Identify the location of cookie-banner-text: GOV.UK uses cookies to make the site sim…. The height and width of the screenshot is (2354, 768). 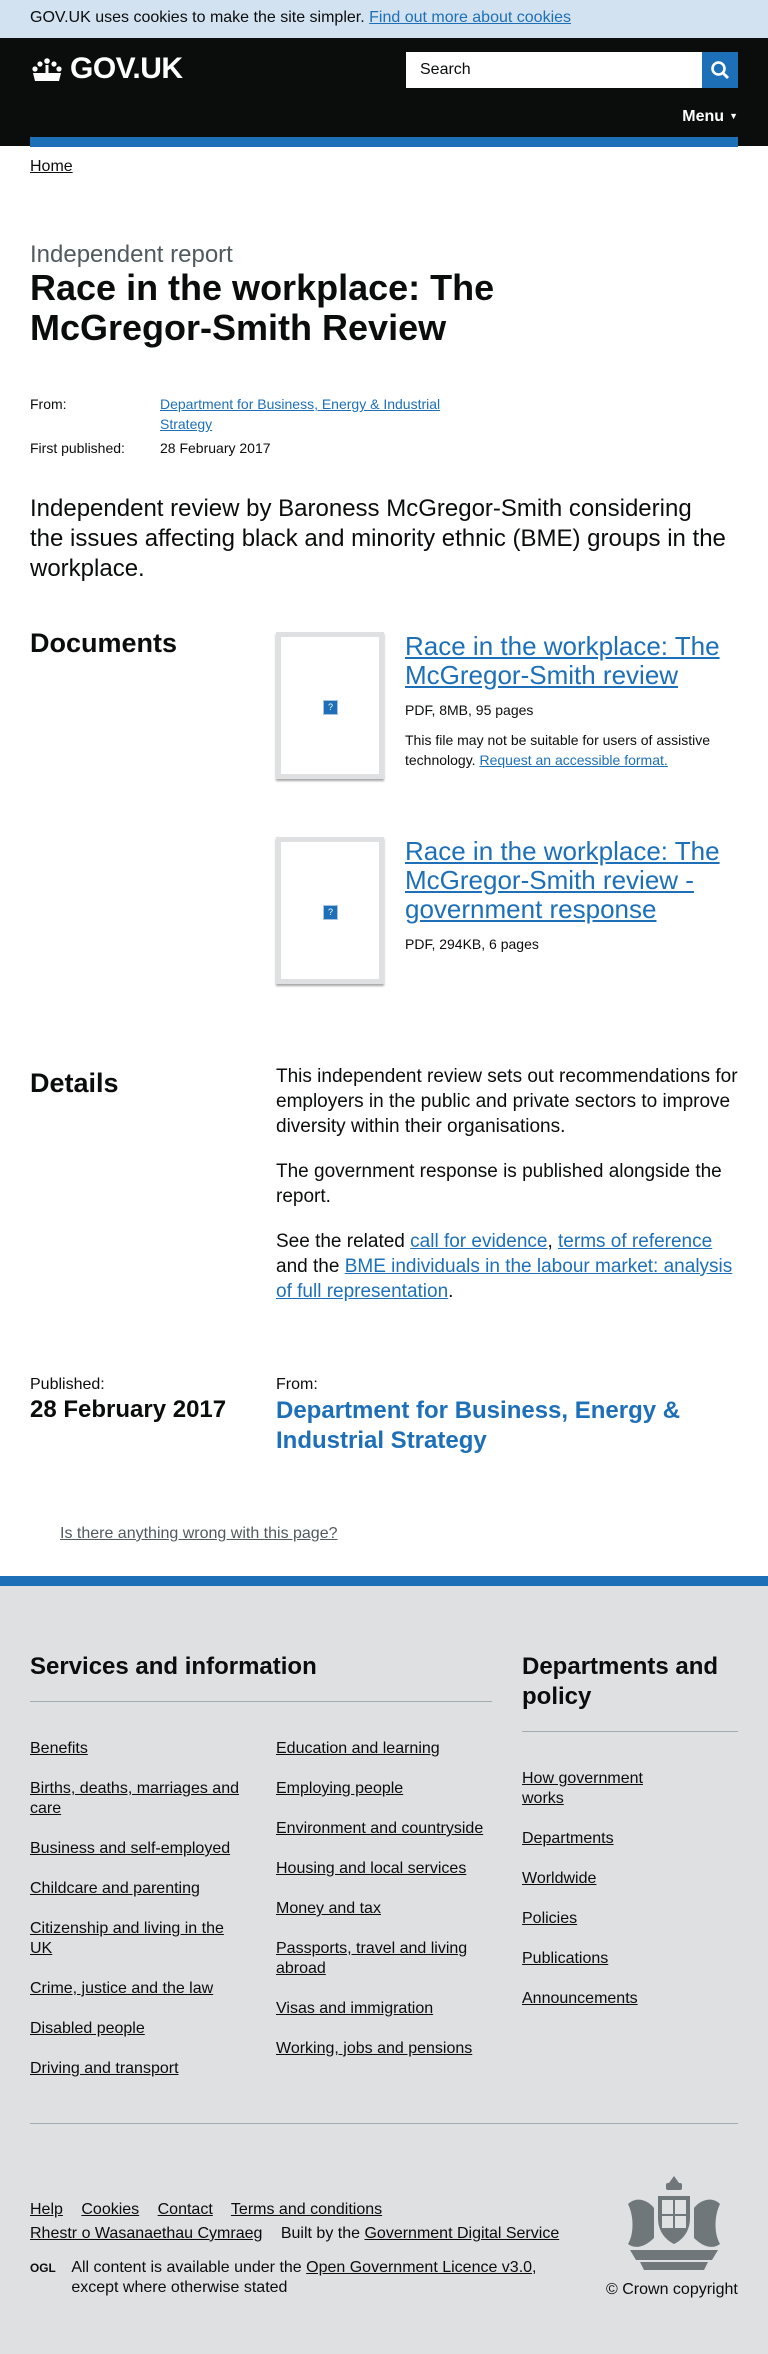
(300, 18).